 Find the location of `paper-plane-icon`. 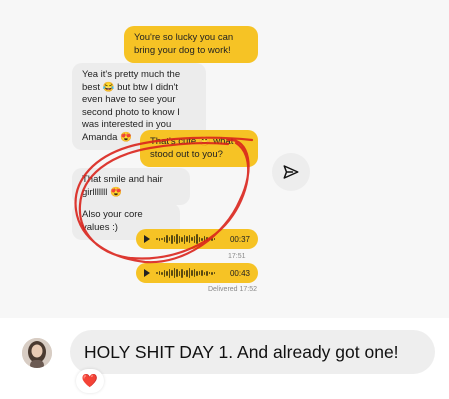

paper-plane-icon is located at coordinates (291, 172).